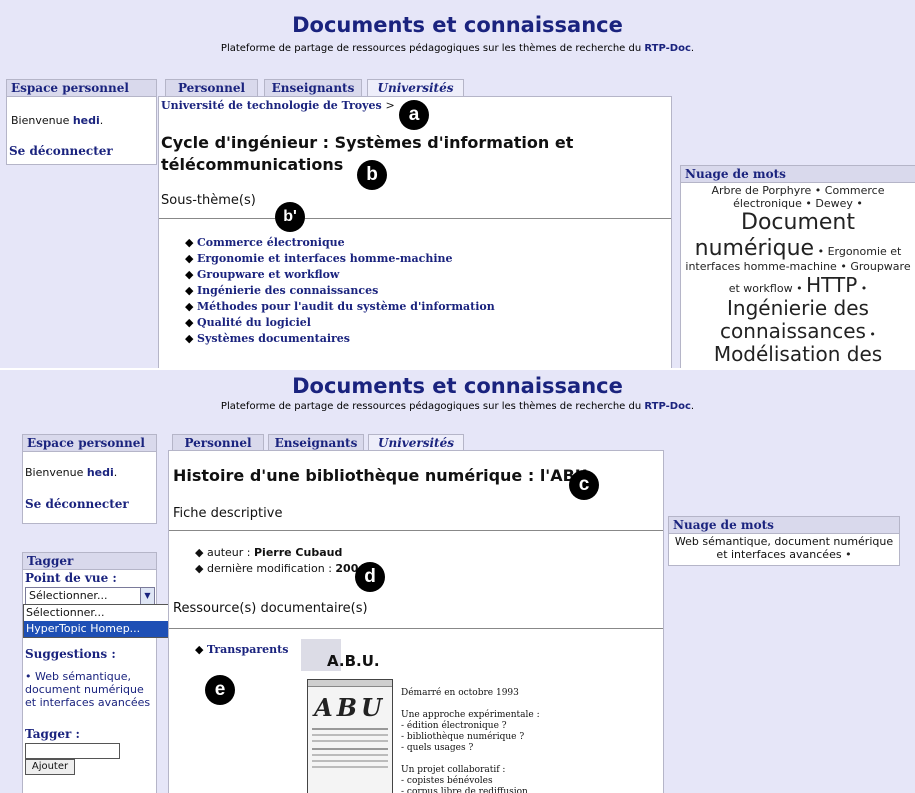 The image size is (915, 793). Describe the element at coordinates (464, 790) in the screenshot. I see `slide-text-line: - corpus libre de rediffusion` at that location.